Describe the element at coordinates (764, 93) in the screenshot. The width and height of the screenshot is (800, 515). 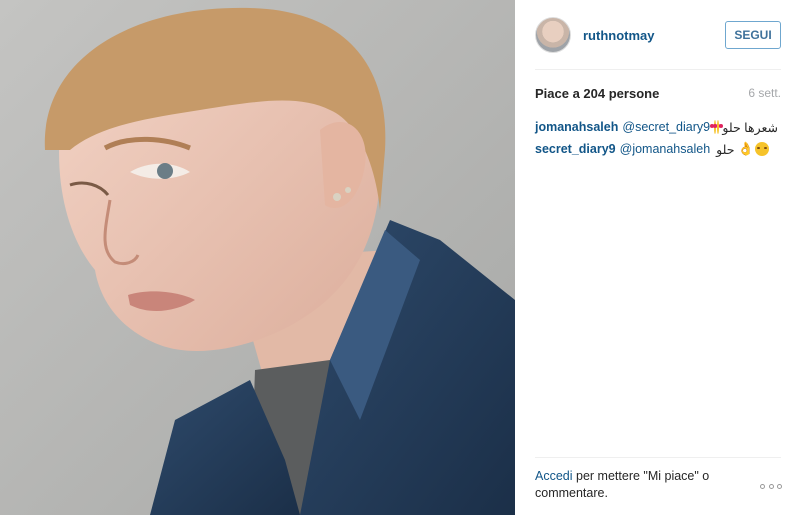
I see `post-timestamp: 6 sett.` at that location.